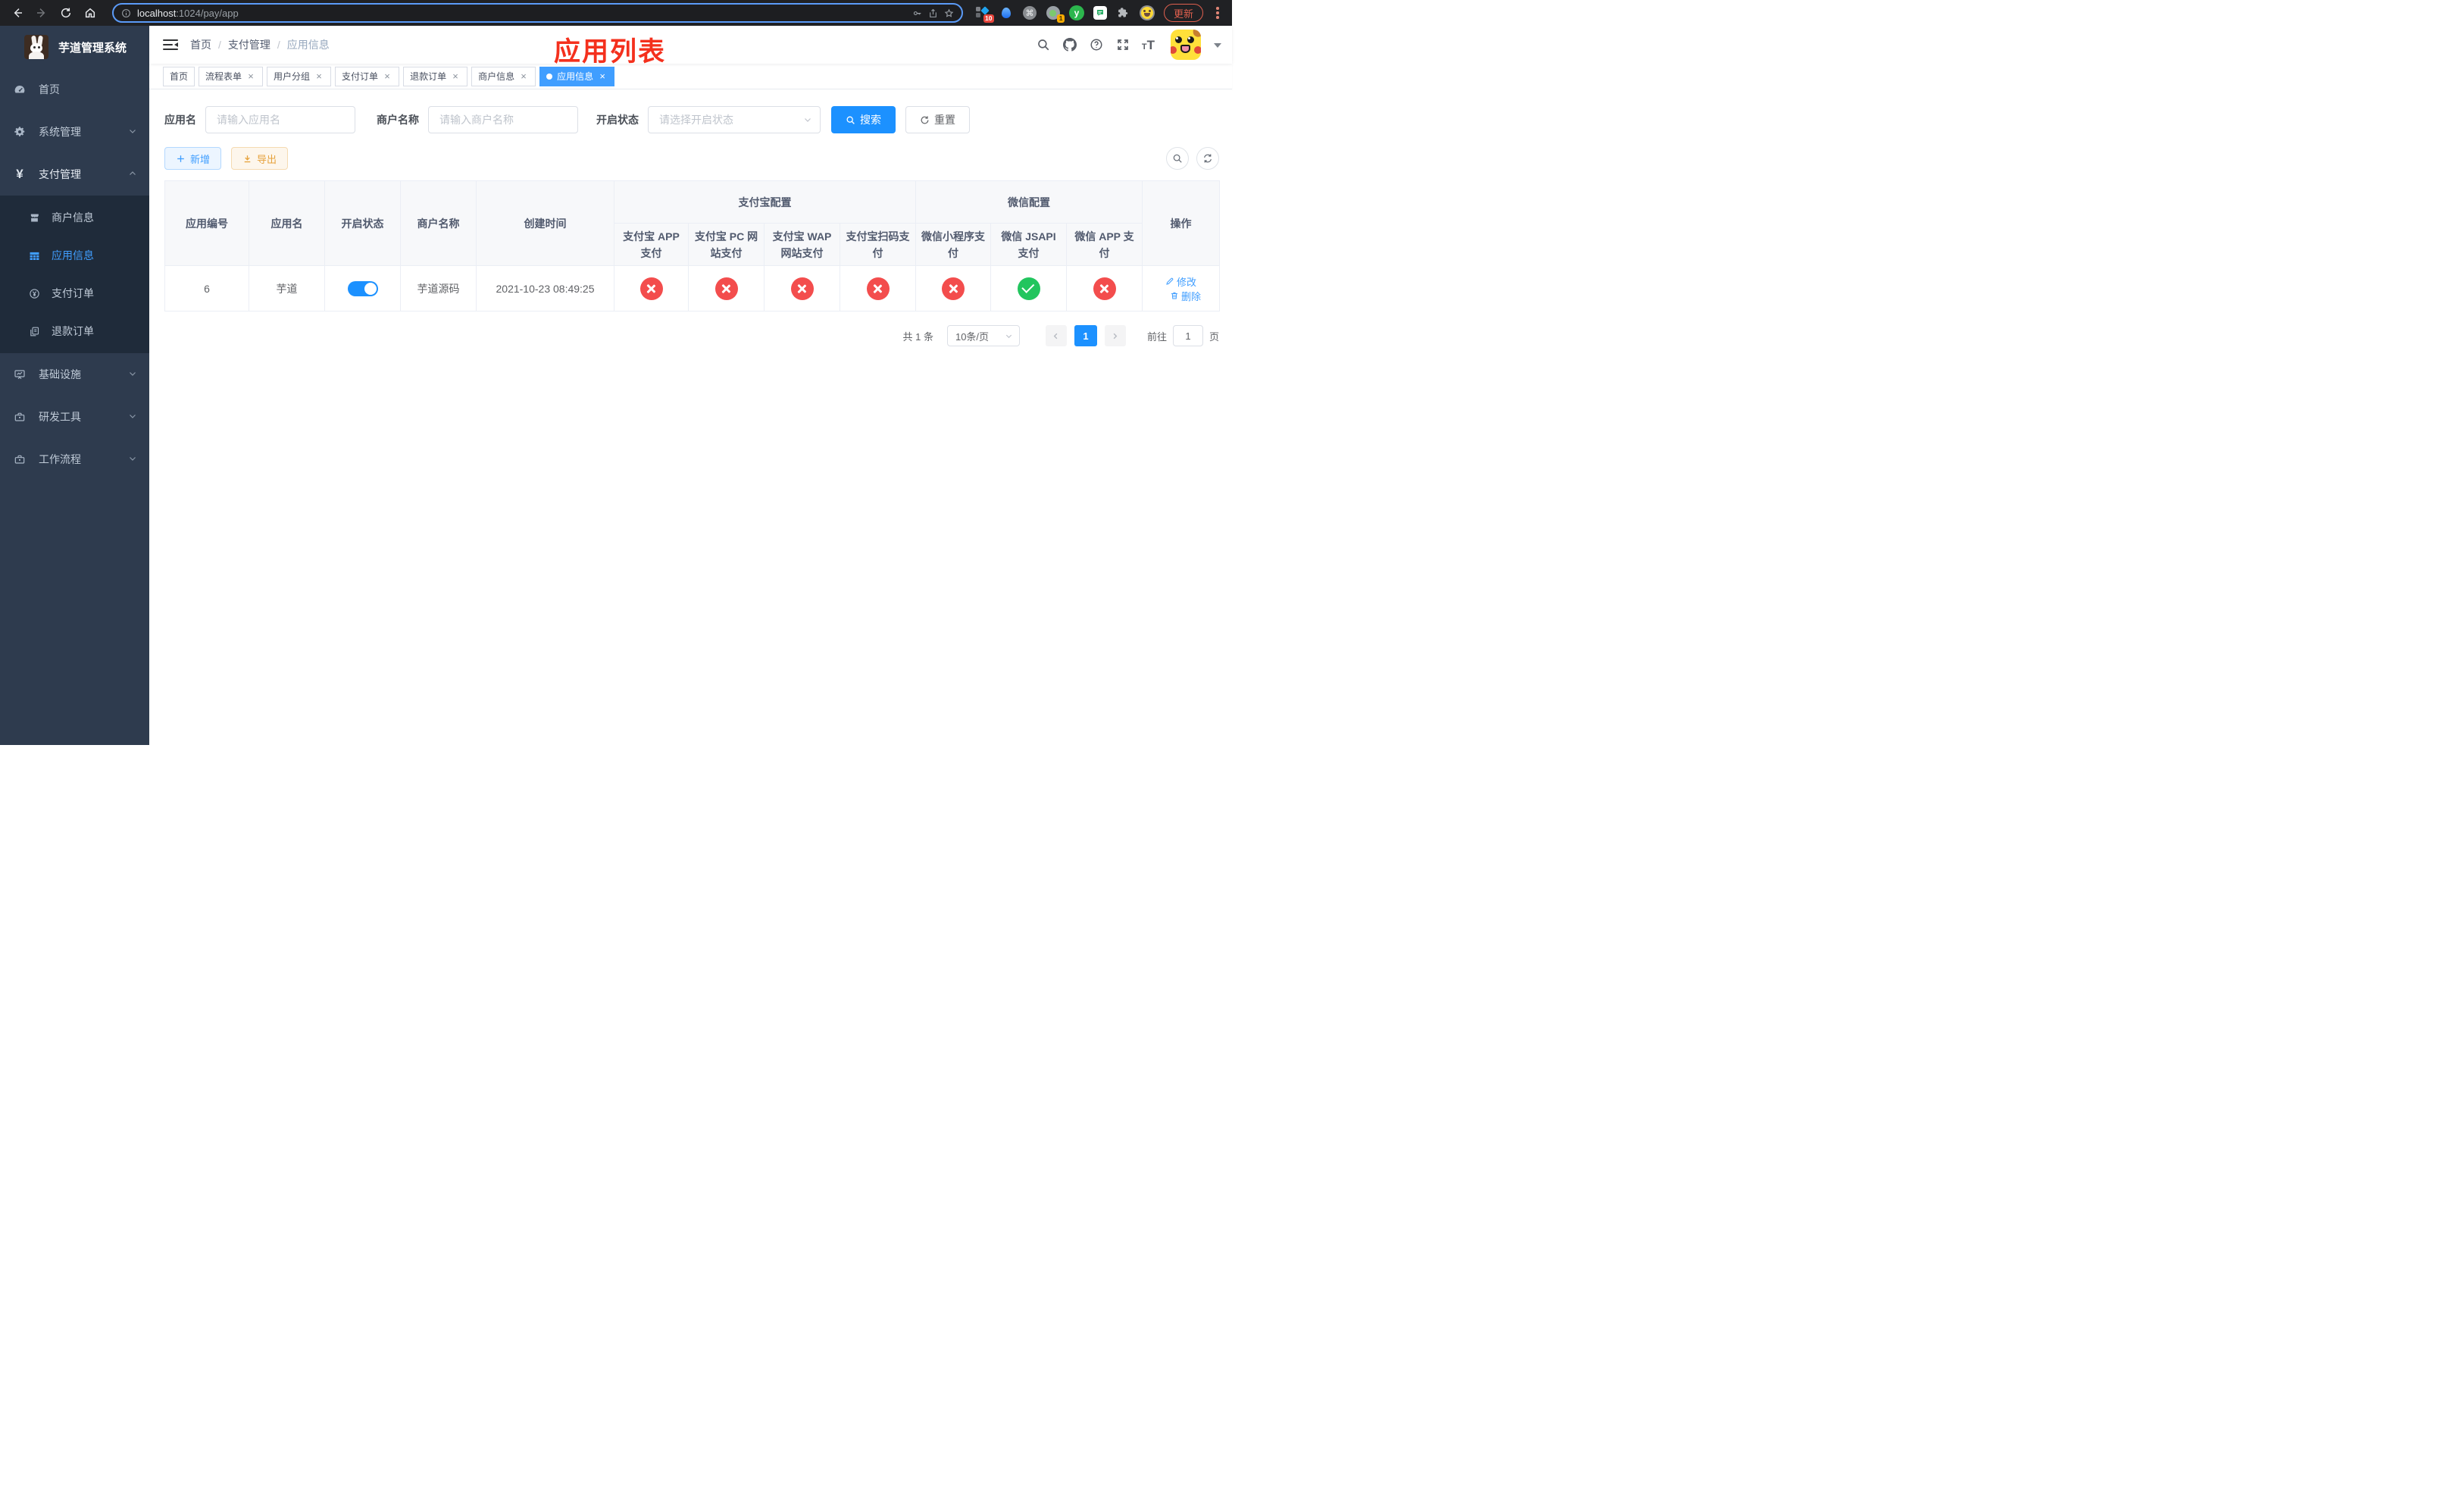  I want to click on goto-page-input, so click(1187, 336).